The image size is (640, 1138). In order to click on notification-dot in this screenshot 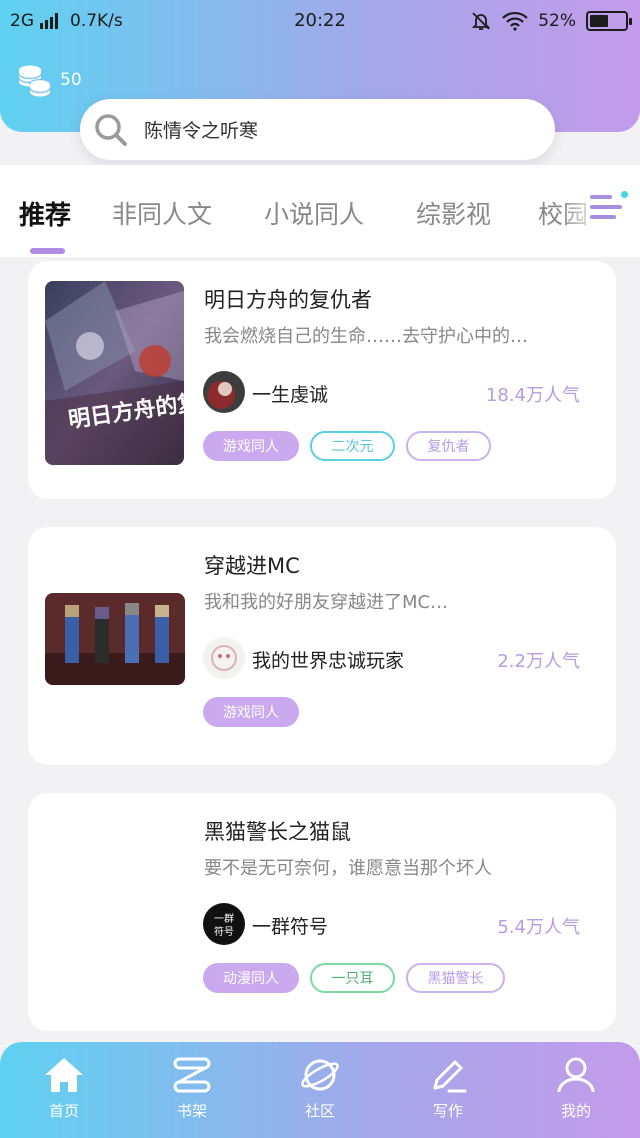, I will do `click(624, 194)`.